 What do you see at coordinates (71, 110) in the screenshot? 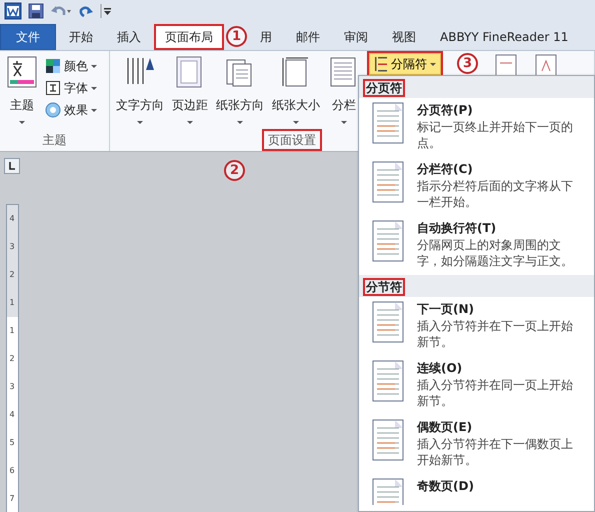
I see `ribbon-button: 效果` at bounding box center [71, 110].